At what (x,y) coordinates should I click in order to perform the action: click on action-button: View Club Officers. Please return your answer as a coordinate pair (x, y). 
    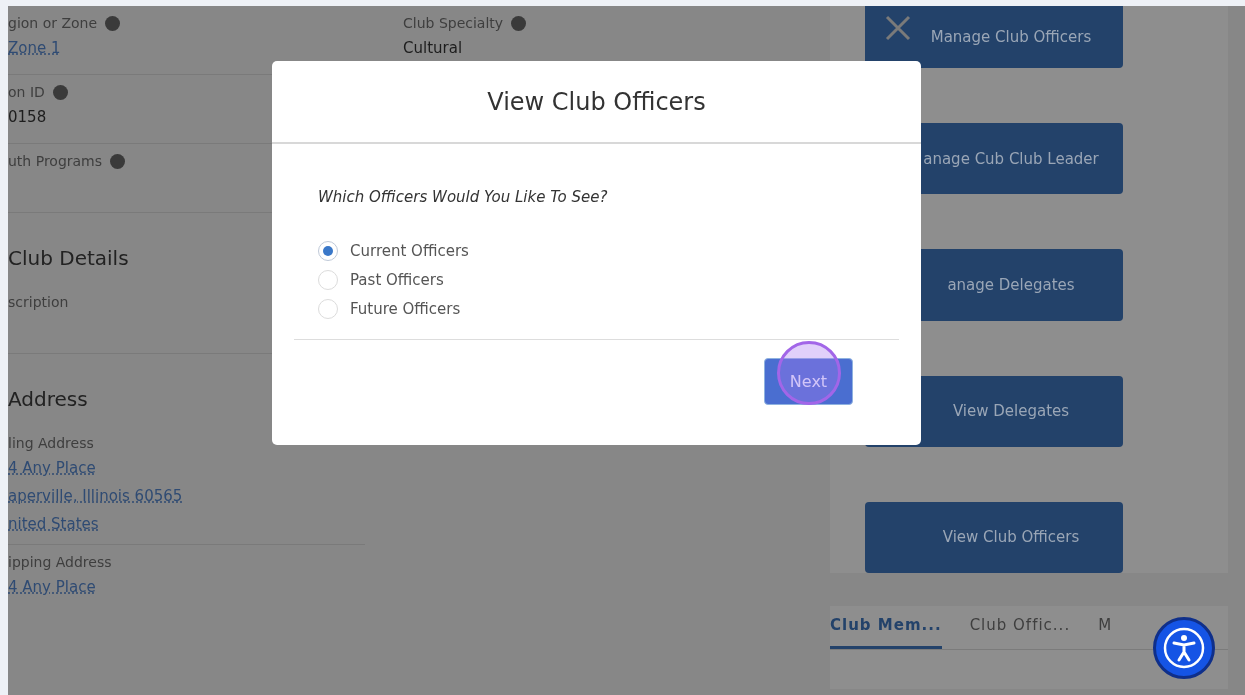
    Looking at the image, I should click on (994, 537).